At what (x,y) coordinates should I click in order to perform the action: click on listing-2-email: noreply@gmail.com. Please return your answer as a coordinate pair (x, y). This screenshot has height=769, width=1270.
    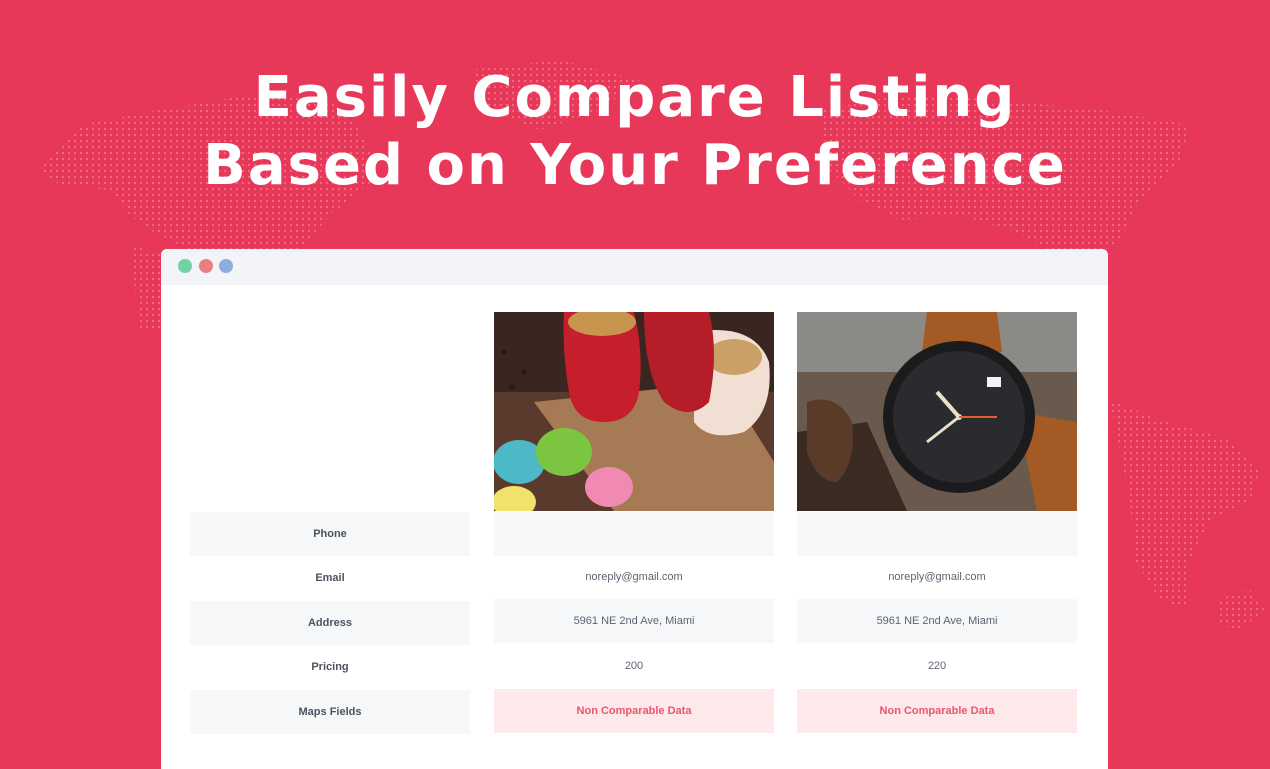
    Looking at the image, I should click on (937, 577).